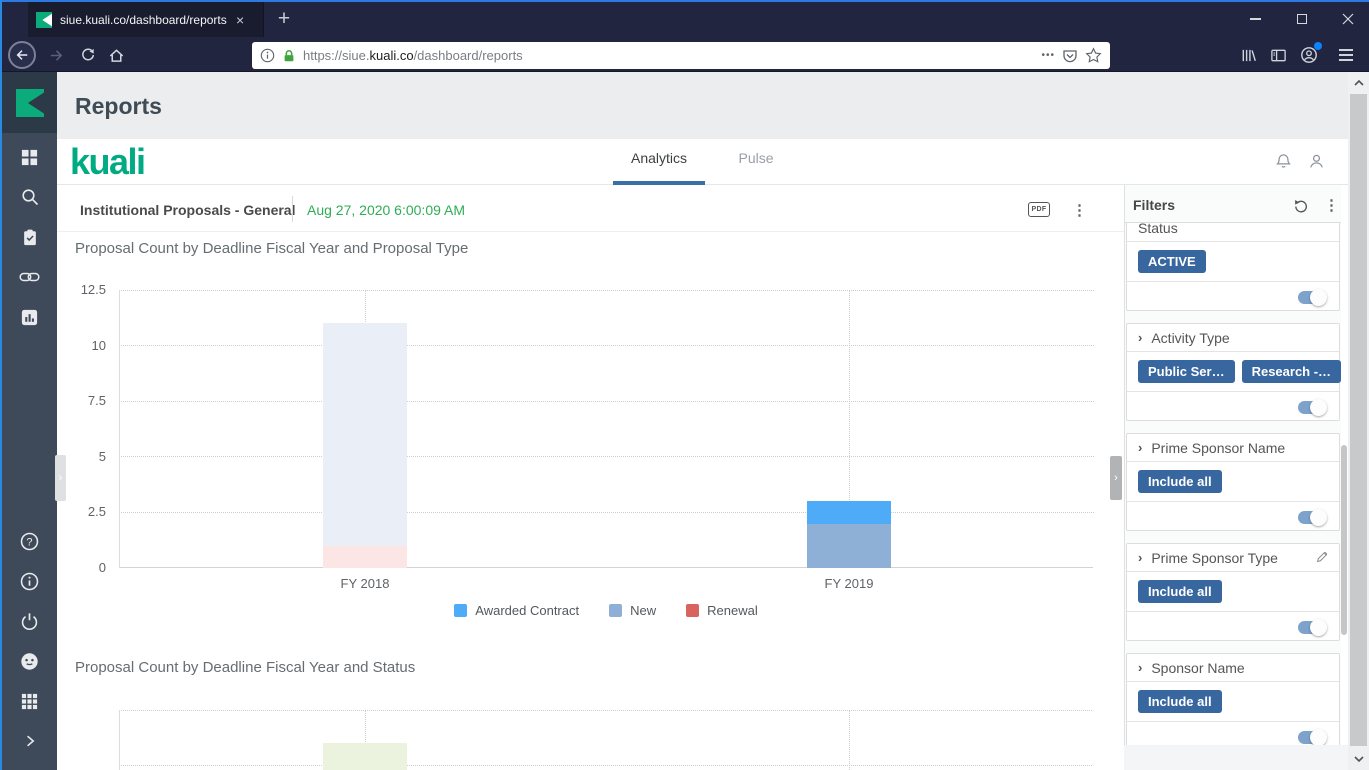 The height and width of the screenshot is (770, 1369). Describe the element at coordinates (29, 197) in the screenshot. I see `sidebar-search-icon` at that location.